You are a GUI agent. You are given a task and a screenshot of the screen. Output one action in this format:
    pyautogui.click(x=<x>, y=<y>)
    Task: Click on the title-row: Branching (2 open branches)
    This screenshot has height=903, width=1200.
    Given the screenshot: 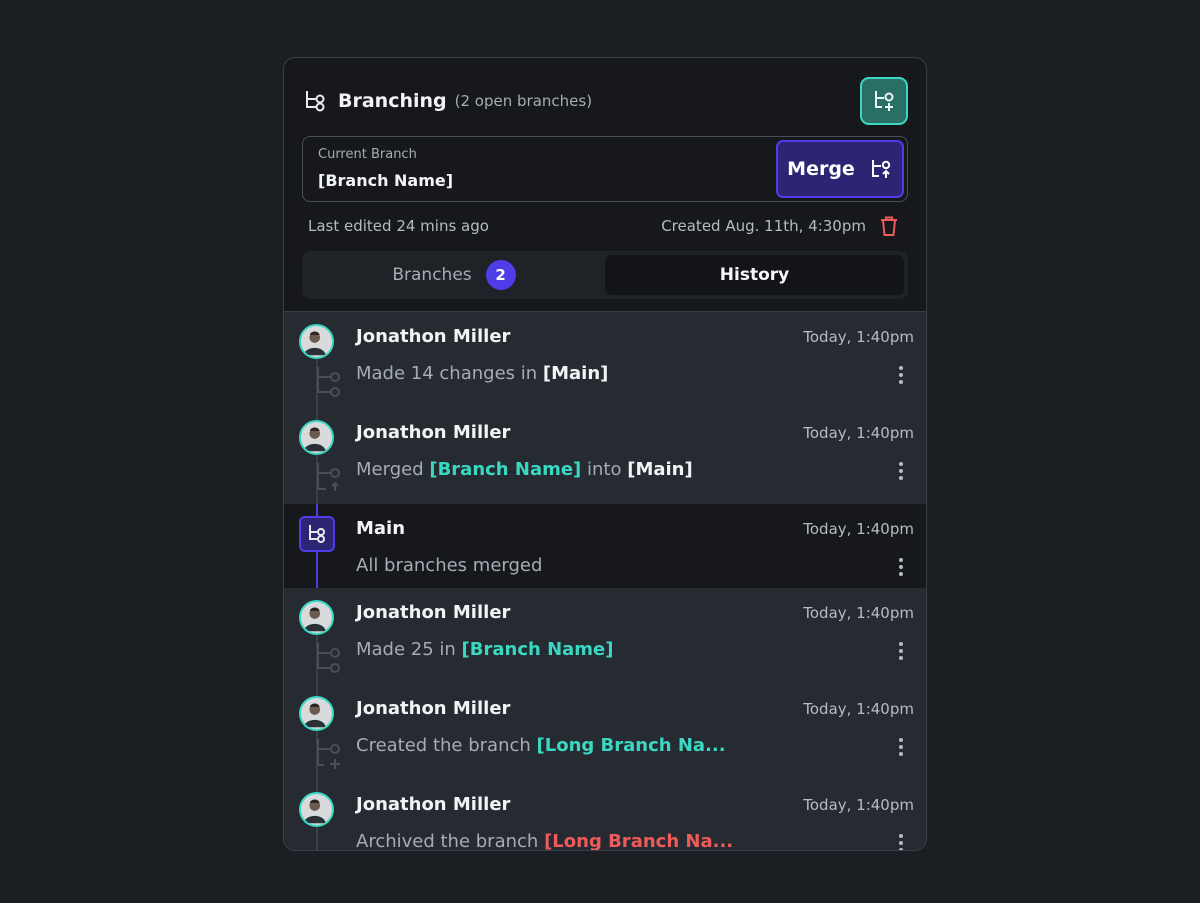 What is the action you would take?
    pyautogui.click(x=447, y=101)
    